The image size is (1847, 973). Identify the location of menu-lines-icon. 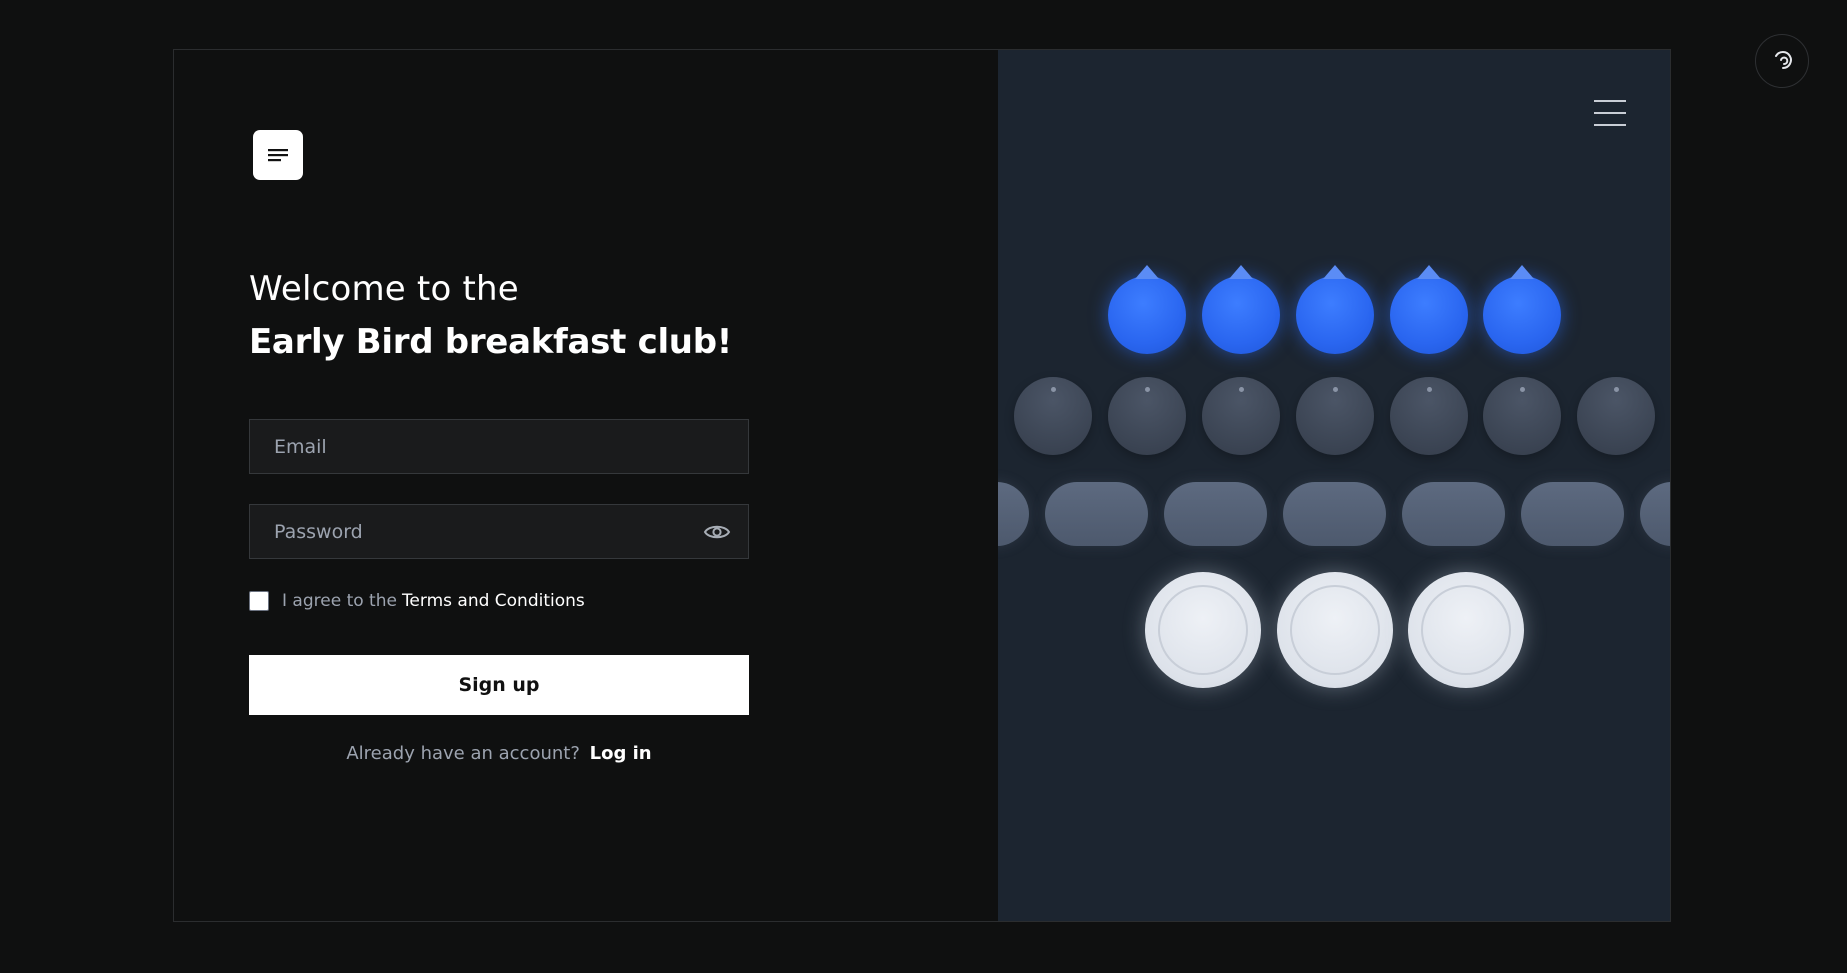
(278, 155).